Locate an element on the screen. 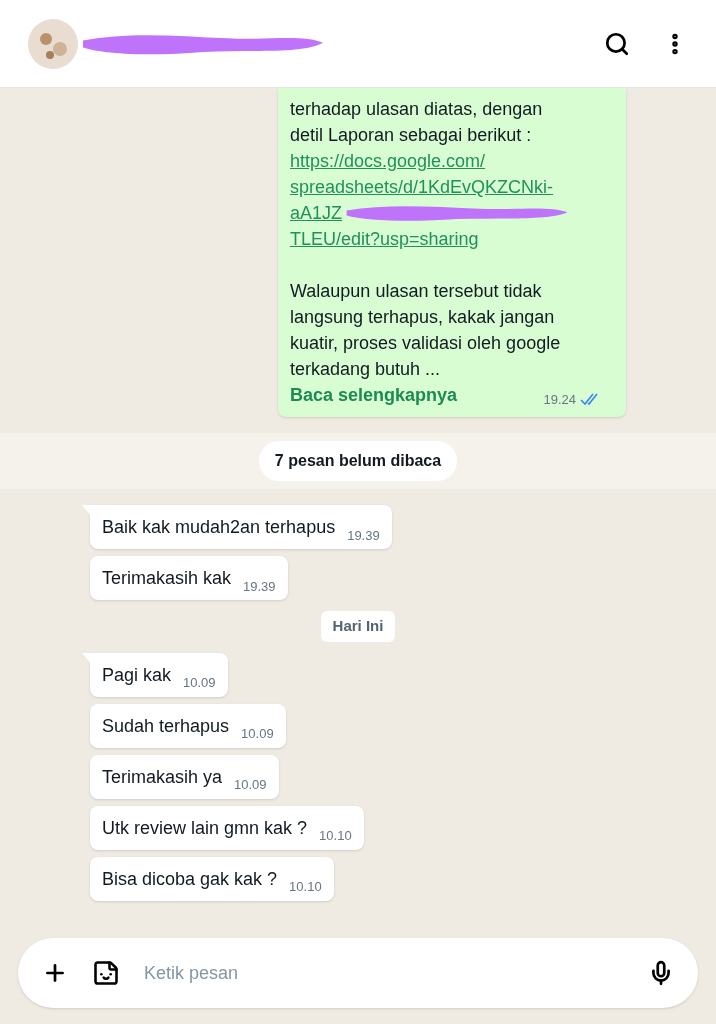 The image size is (716, 1024). sticker-icon is located at coordinates (106, 973).